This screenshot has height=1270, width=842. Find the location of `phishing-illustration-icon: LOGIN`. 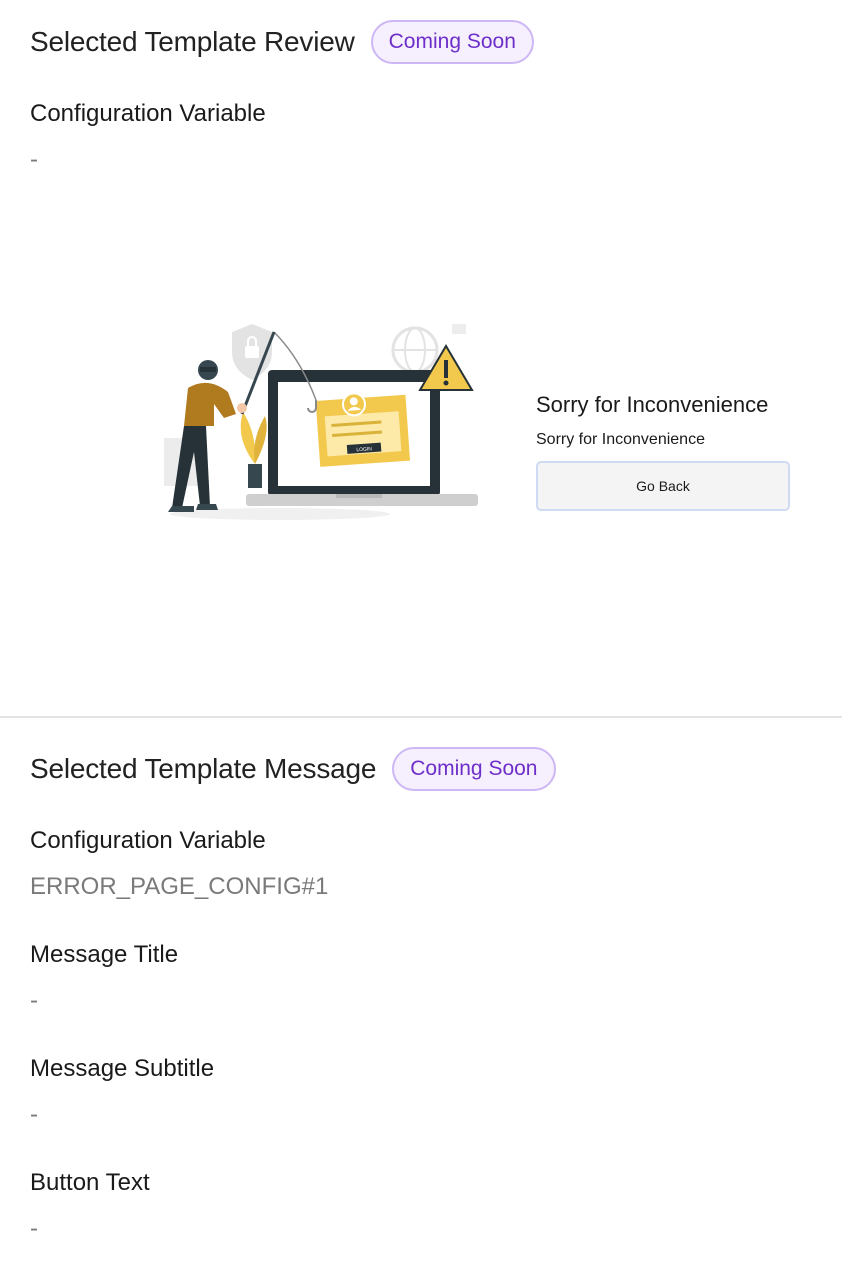

phishing-illustration-icon: LOGIN is located at coordinates (321, 422).